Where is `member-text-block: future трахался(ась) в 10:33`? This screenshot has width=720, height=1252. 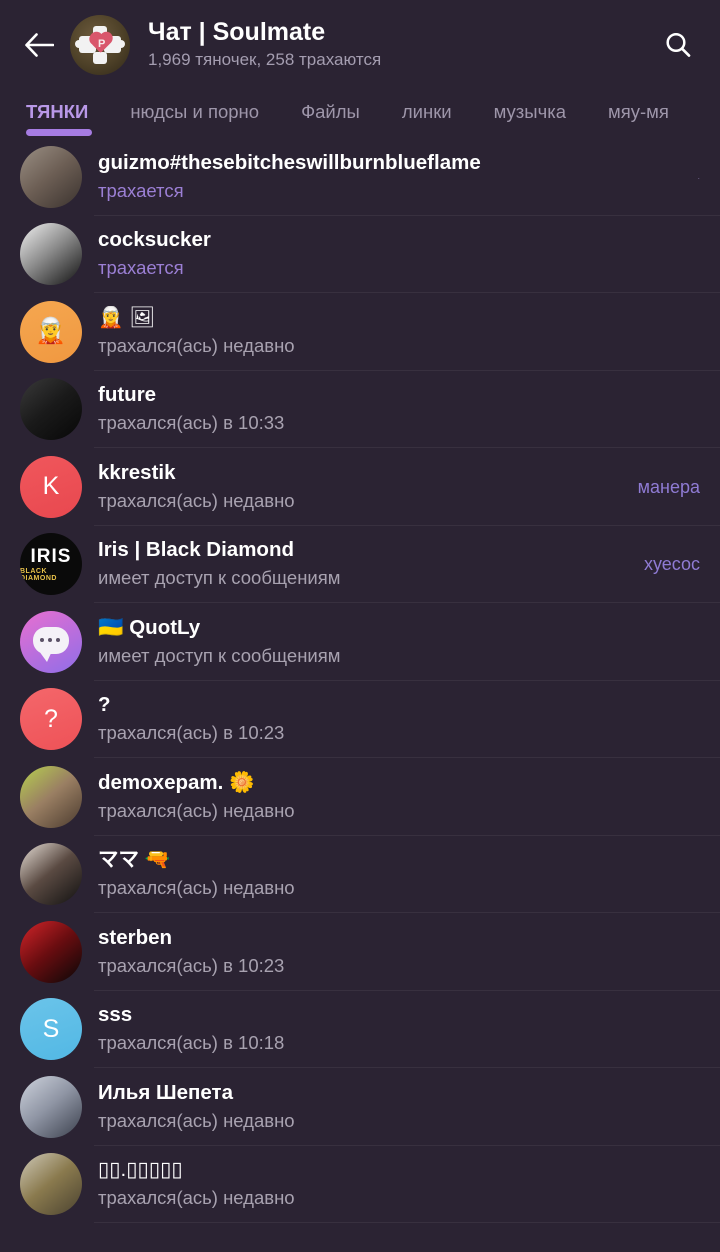
member-text-block: future трахался(ась) в 10:33 is located at coordinates (399, 409).